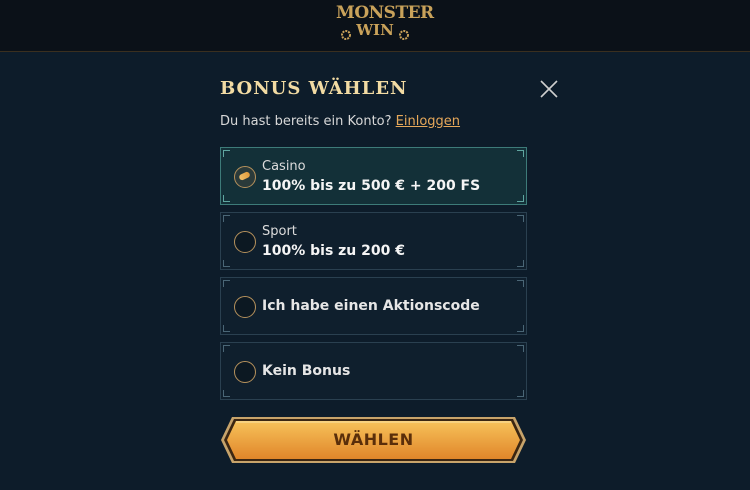  I want to click on close-icon, so click(549, 89).